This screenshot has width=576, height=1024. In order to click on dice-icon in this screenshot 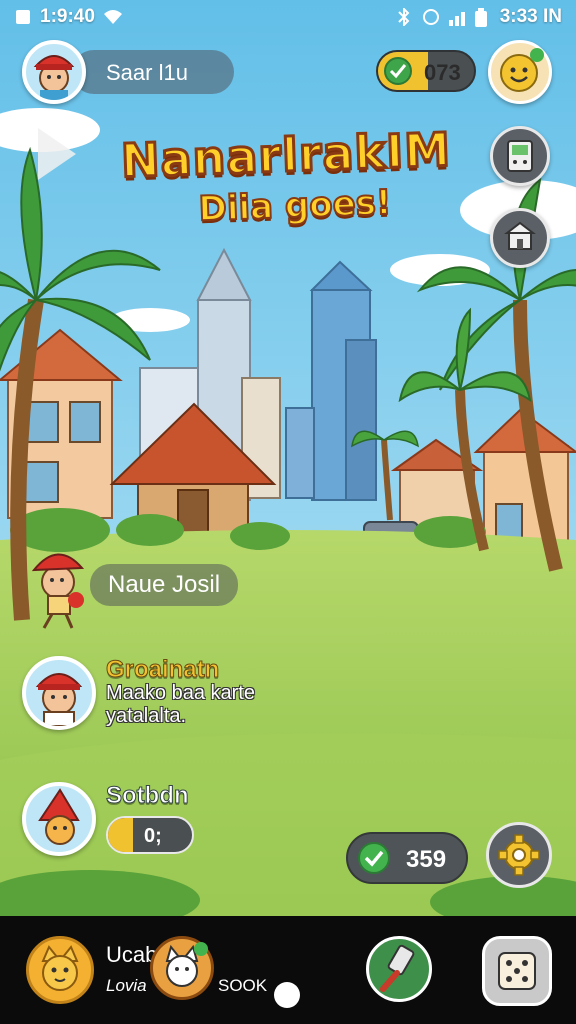, I will do `click(517, 971)`.